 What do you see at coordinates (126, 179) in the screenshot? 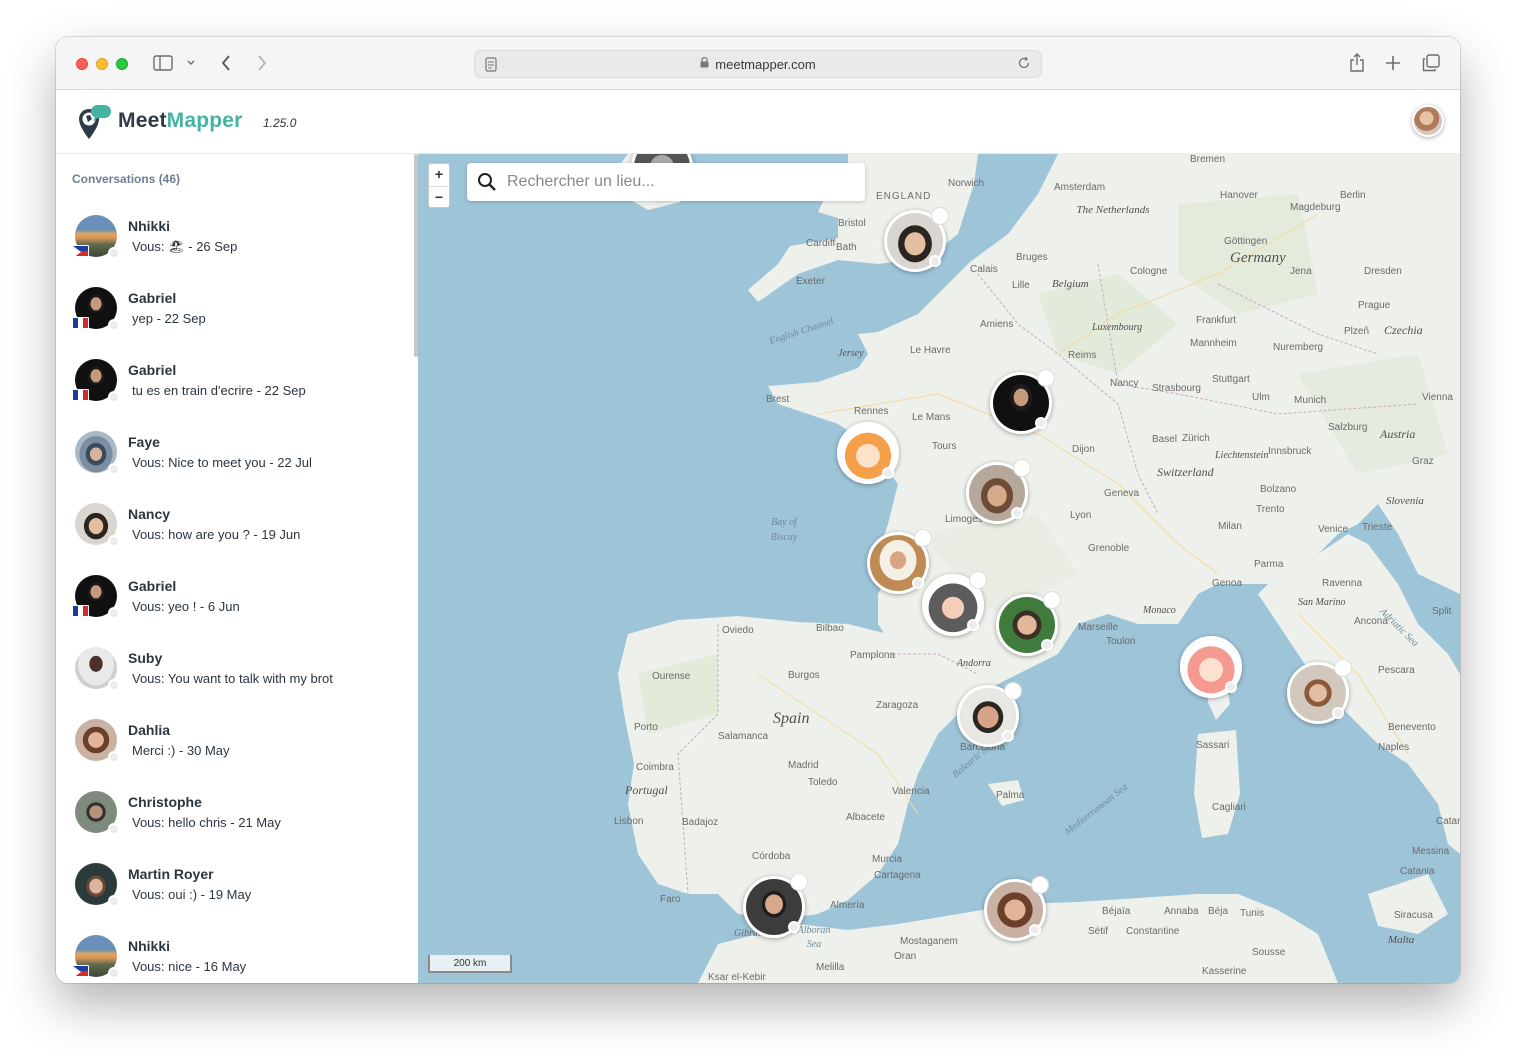
I see `conversations-title: Conversations (46)` at bounding box center [126, 179].